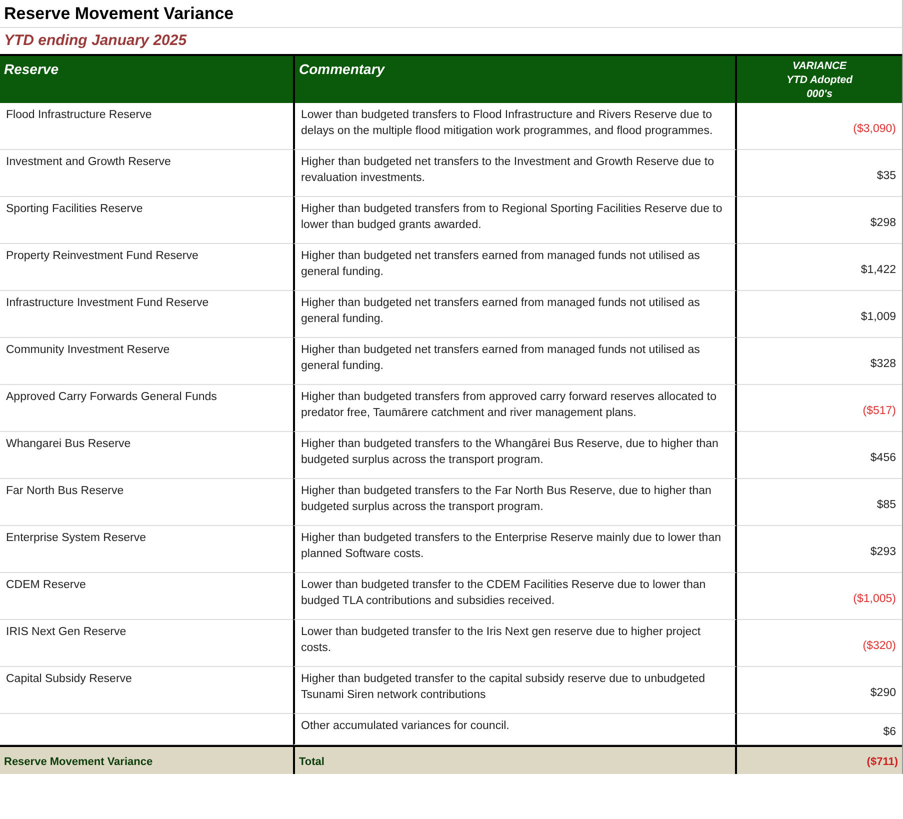 This screenshot has height=819, width=903. What do you see at coordinates (515, 173) in the screenshot?
I see `commentary-cell: Higher than budgeted net transfers to the Investment and Growth Reserve due to revaluation investments.` at bounding box center [515, 173].